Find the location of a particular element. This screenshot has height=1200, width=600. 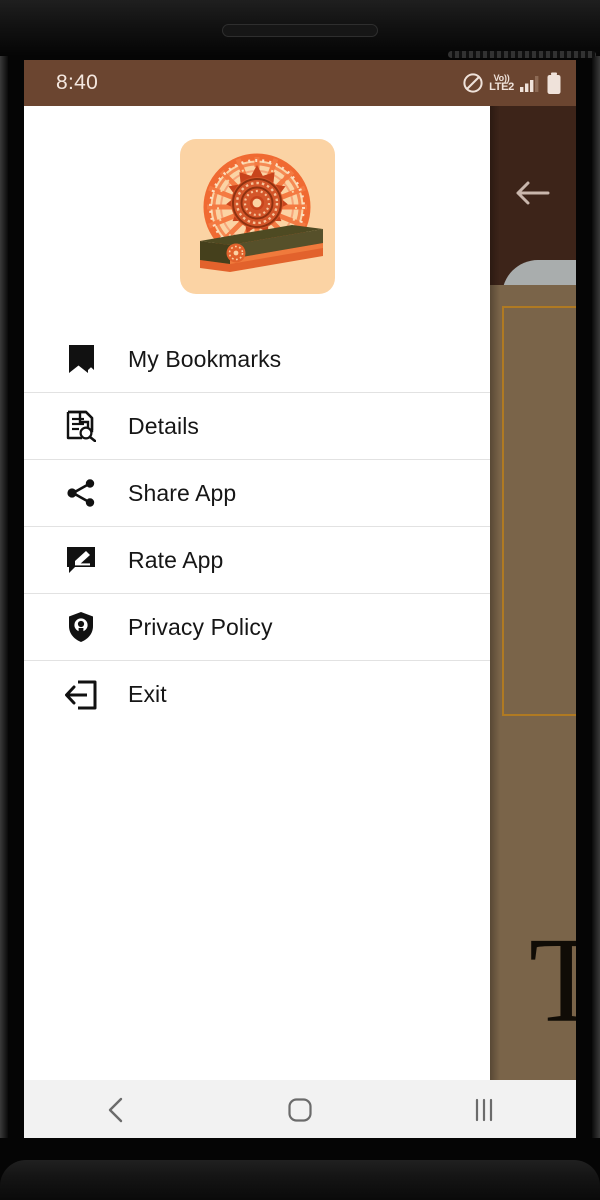

earpiece-speaker-grille is located at coordinates (409, 41).